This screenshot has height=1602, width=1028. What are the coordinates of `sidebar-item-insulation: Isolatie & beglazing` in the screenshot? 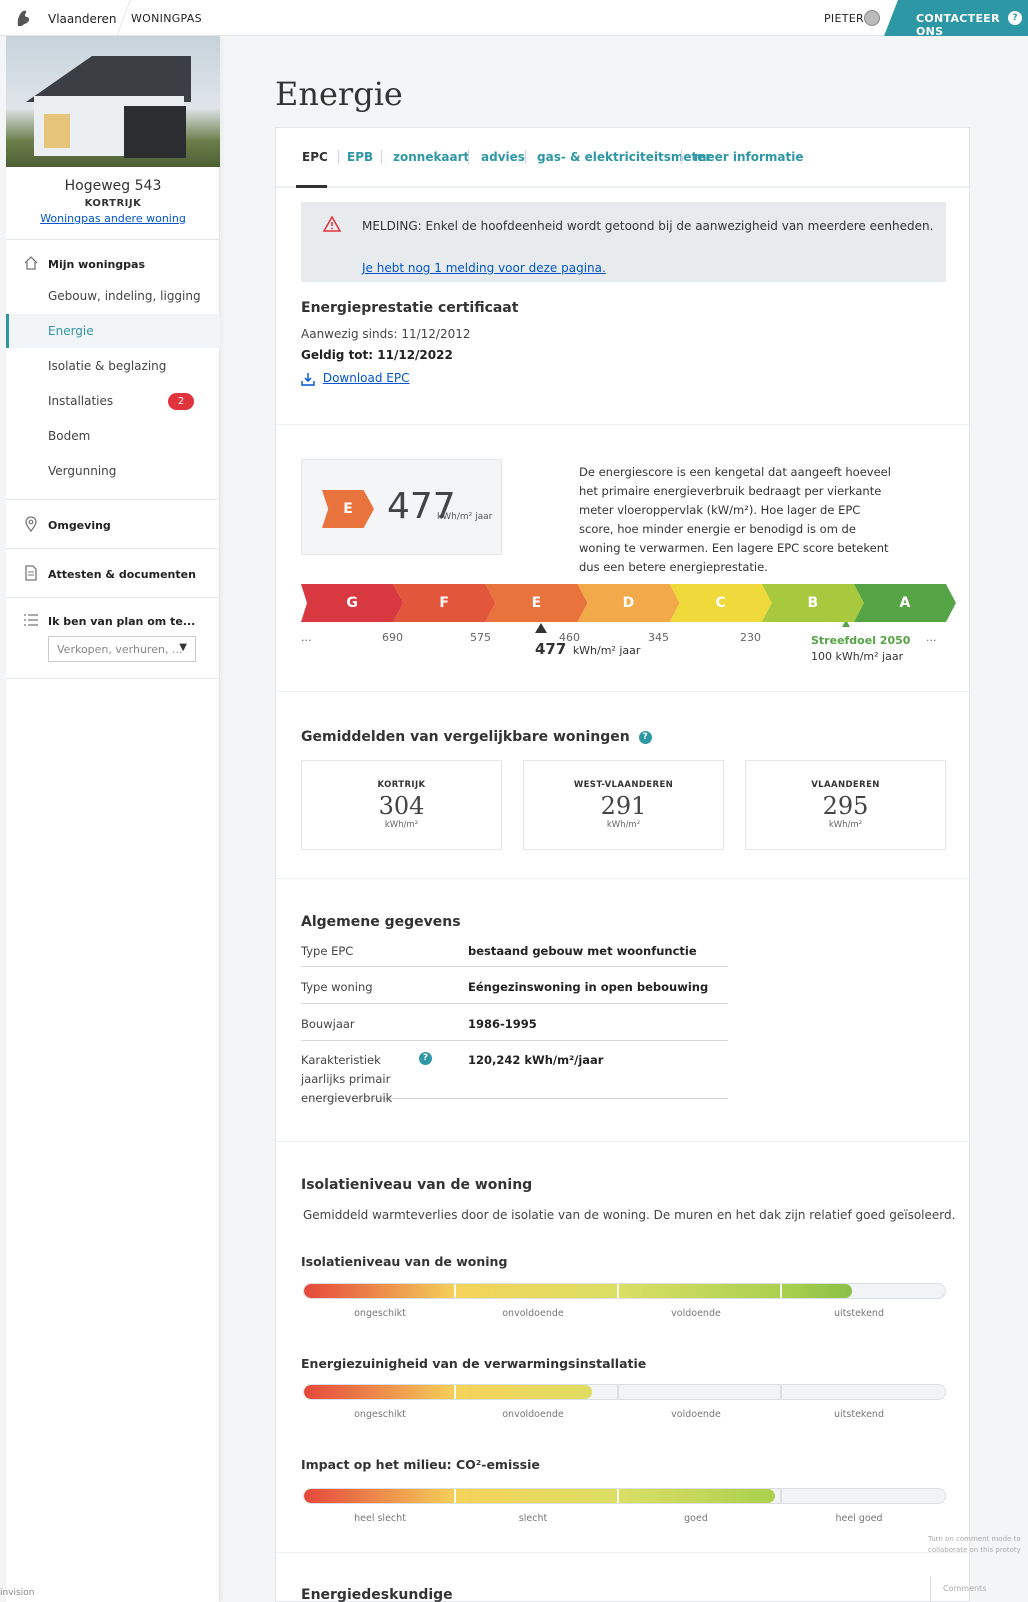 It's located at (113, 366).